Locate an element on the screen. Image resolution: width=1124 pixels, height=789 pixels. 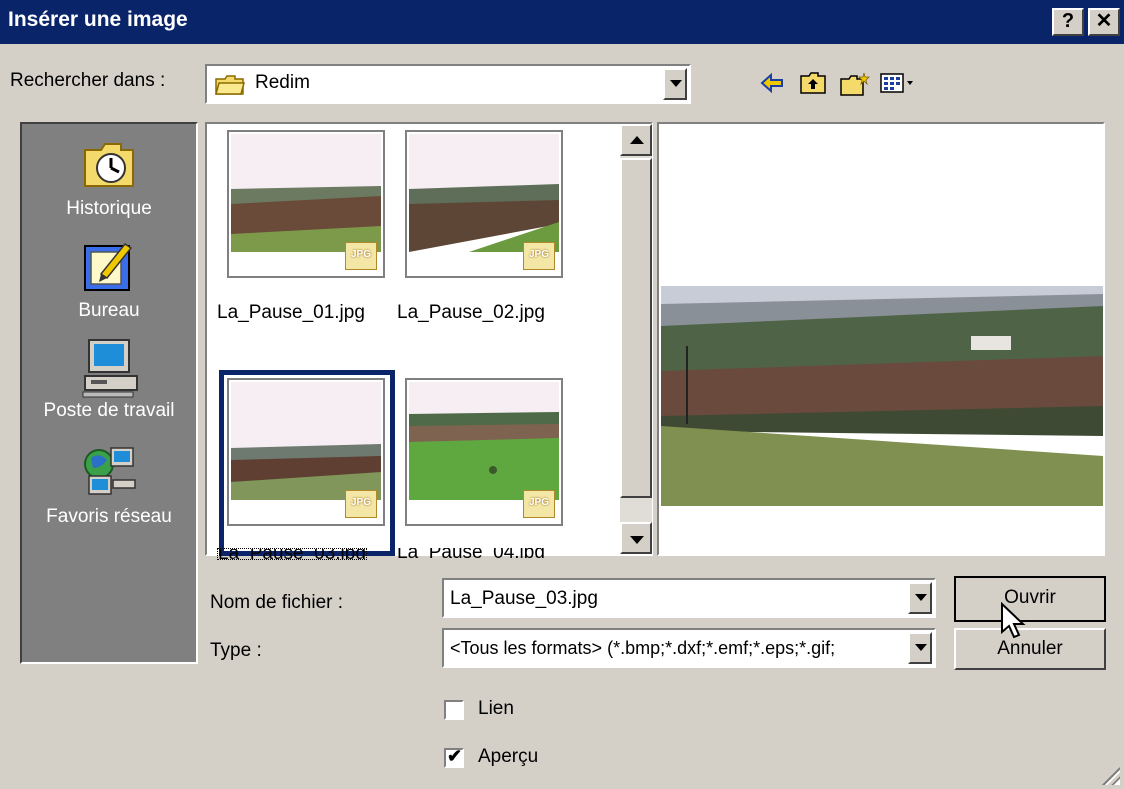
lookin-value: Redim is located at coordinates (282, 82).